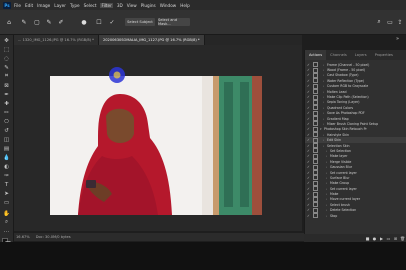 The width and height of the screenshot is (406, 270). I want to click on history-brush-icon: ↺, so click(6, 130).